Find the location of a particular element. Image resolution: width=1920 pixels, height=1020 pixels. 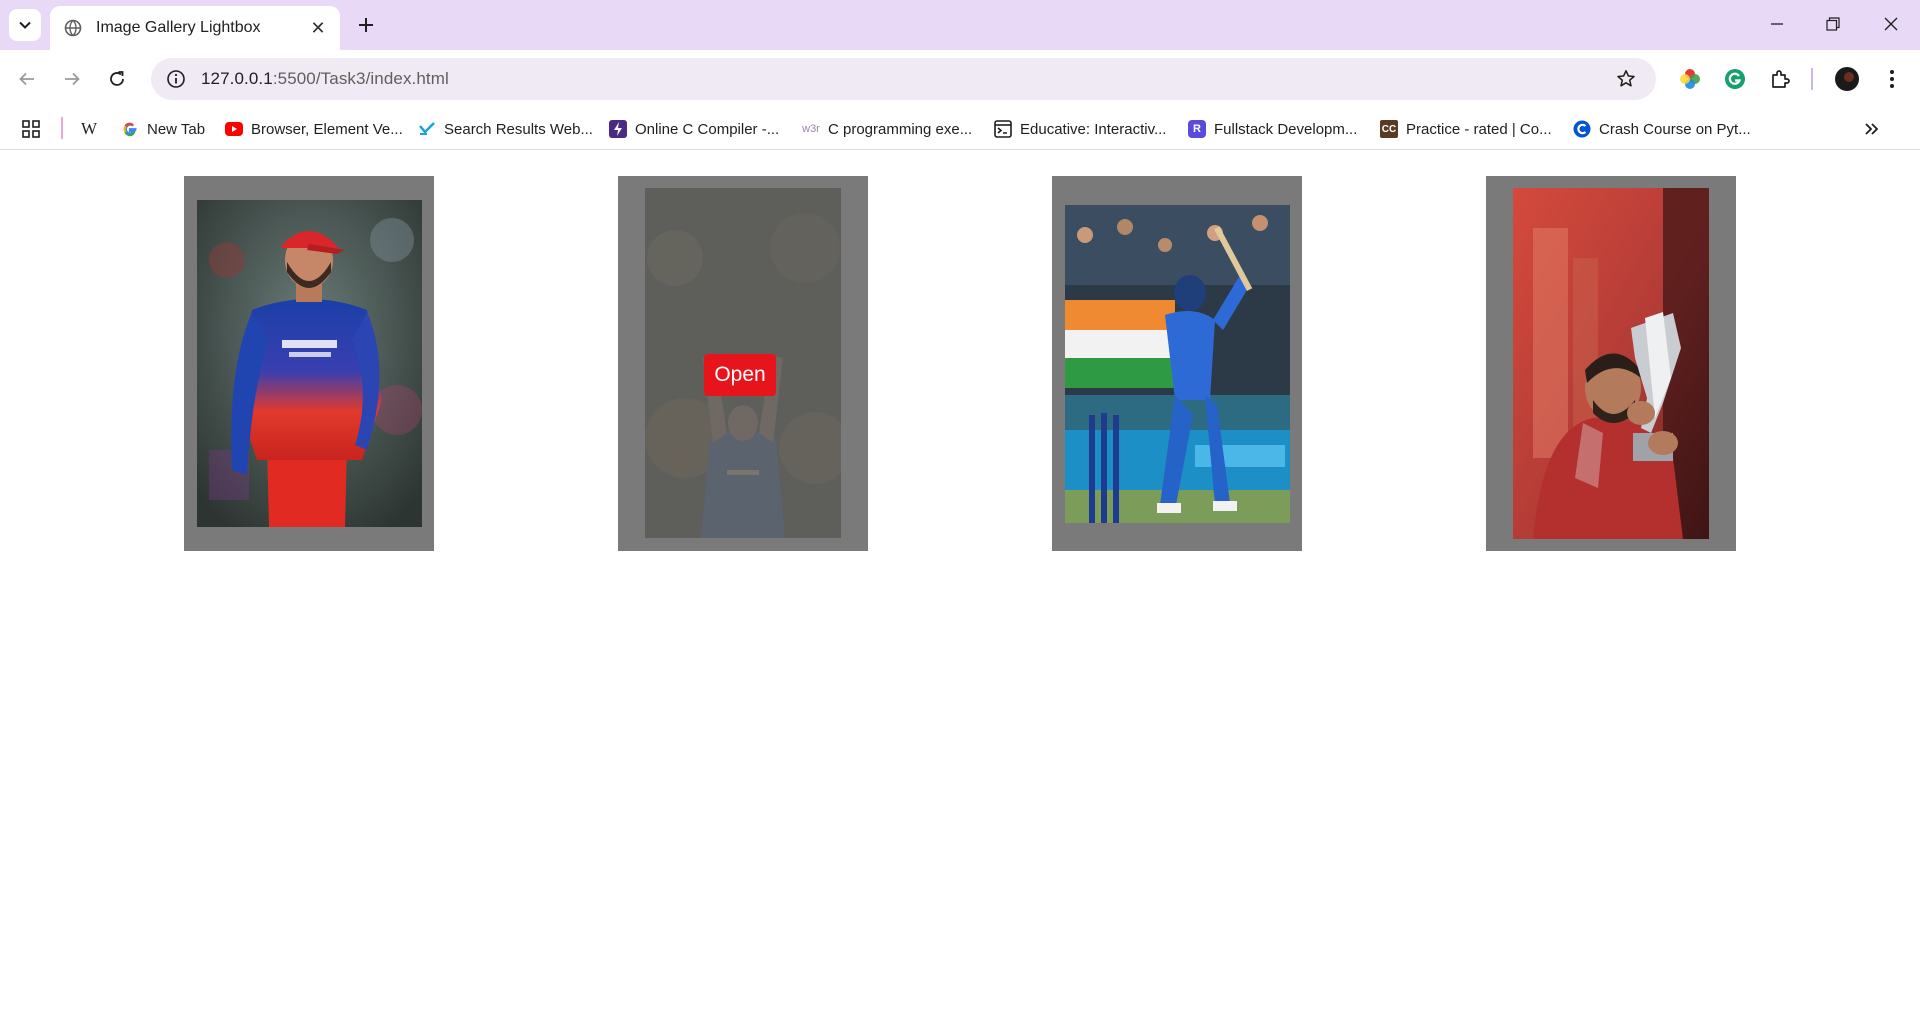

wikipedia-icon: W is located at coordinates (89, 128).